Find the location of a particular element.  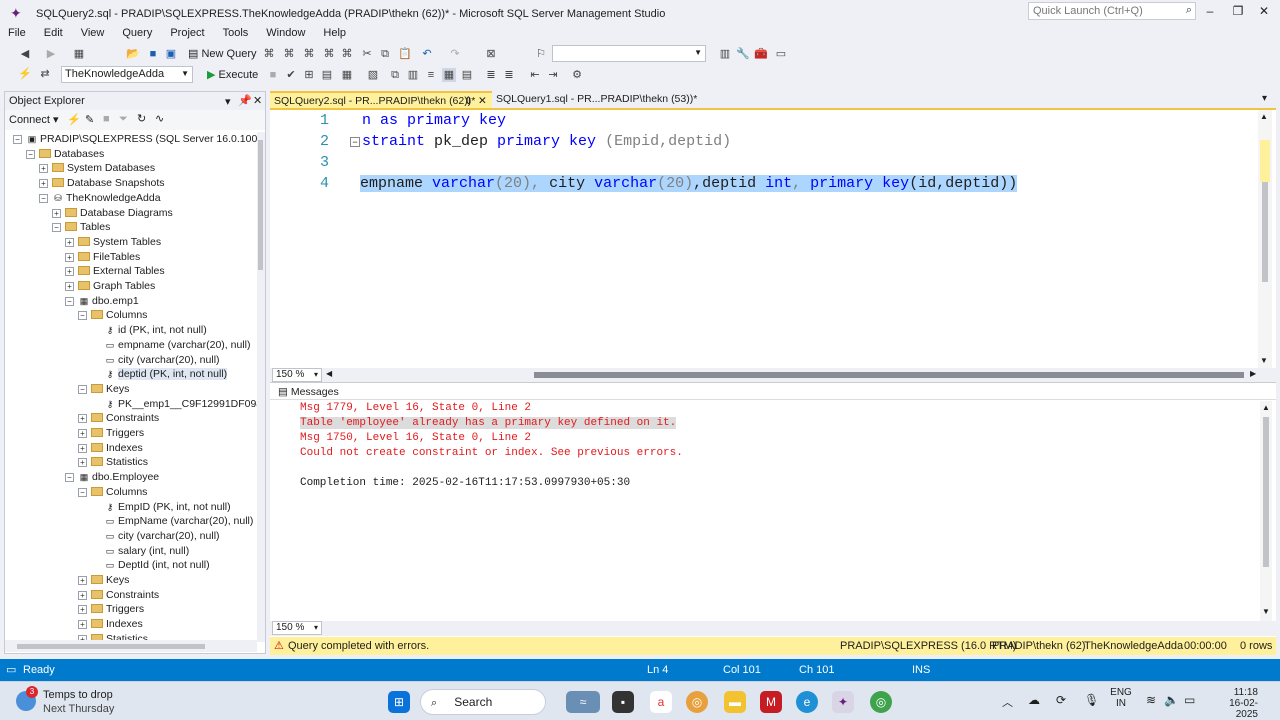

taskbar-search-box: ⌕ Search is located at coordinates (483, 702).